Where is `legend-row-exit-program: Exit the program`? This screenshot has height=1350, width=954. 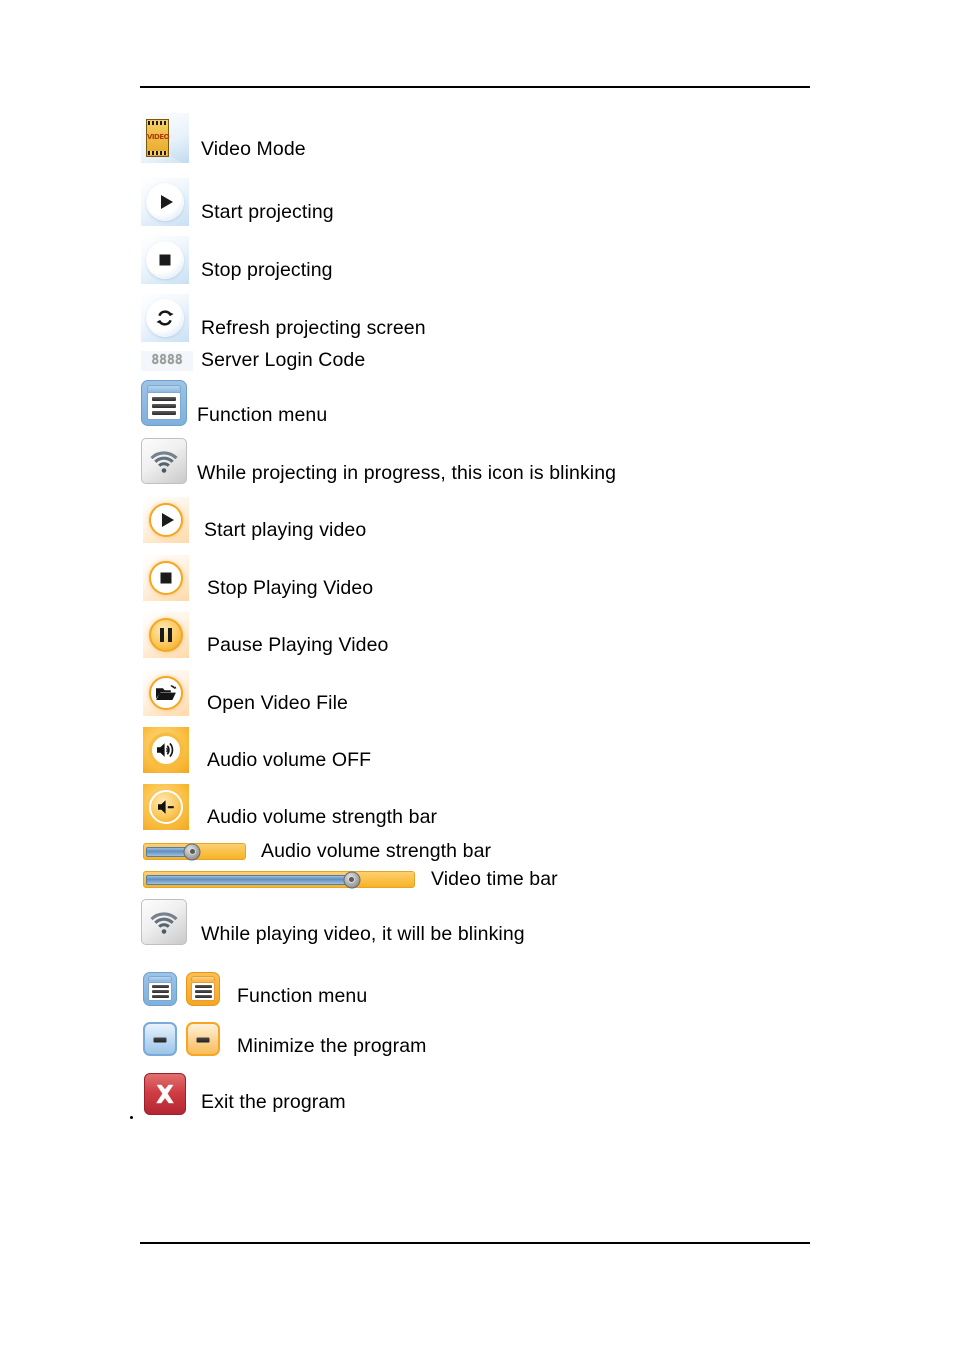 legend-row-exit-program: Exit the program is located at coordinates (245, 1094).